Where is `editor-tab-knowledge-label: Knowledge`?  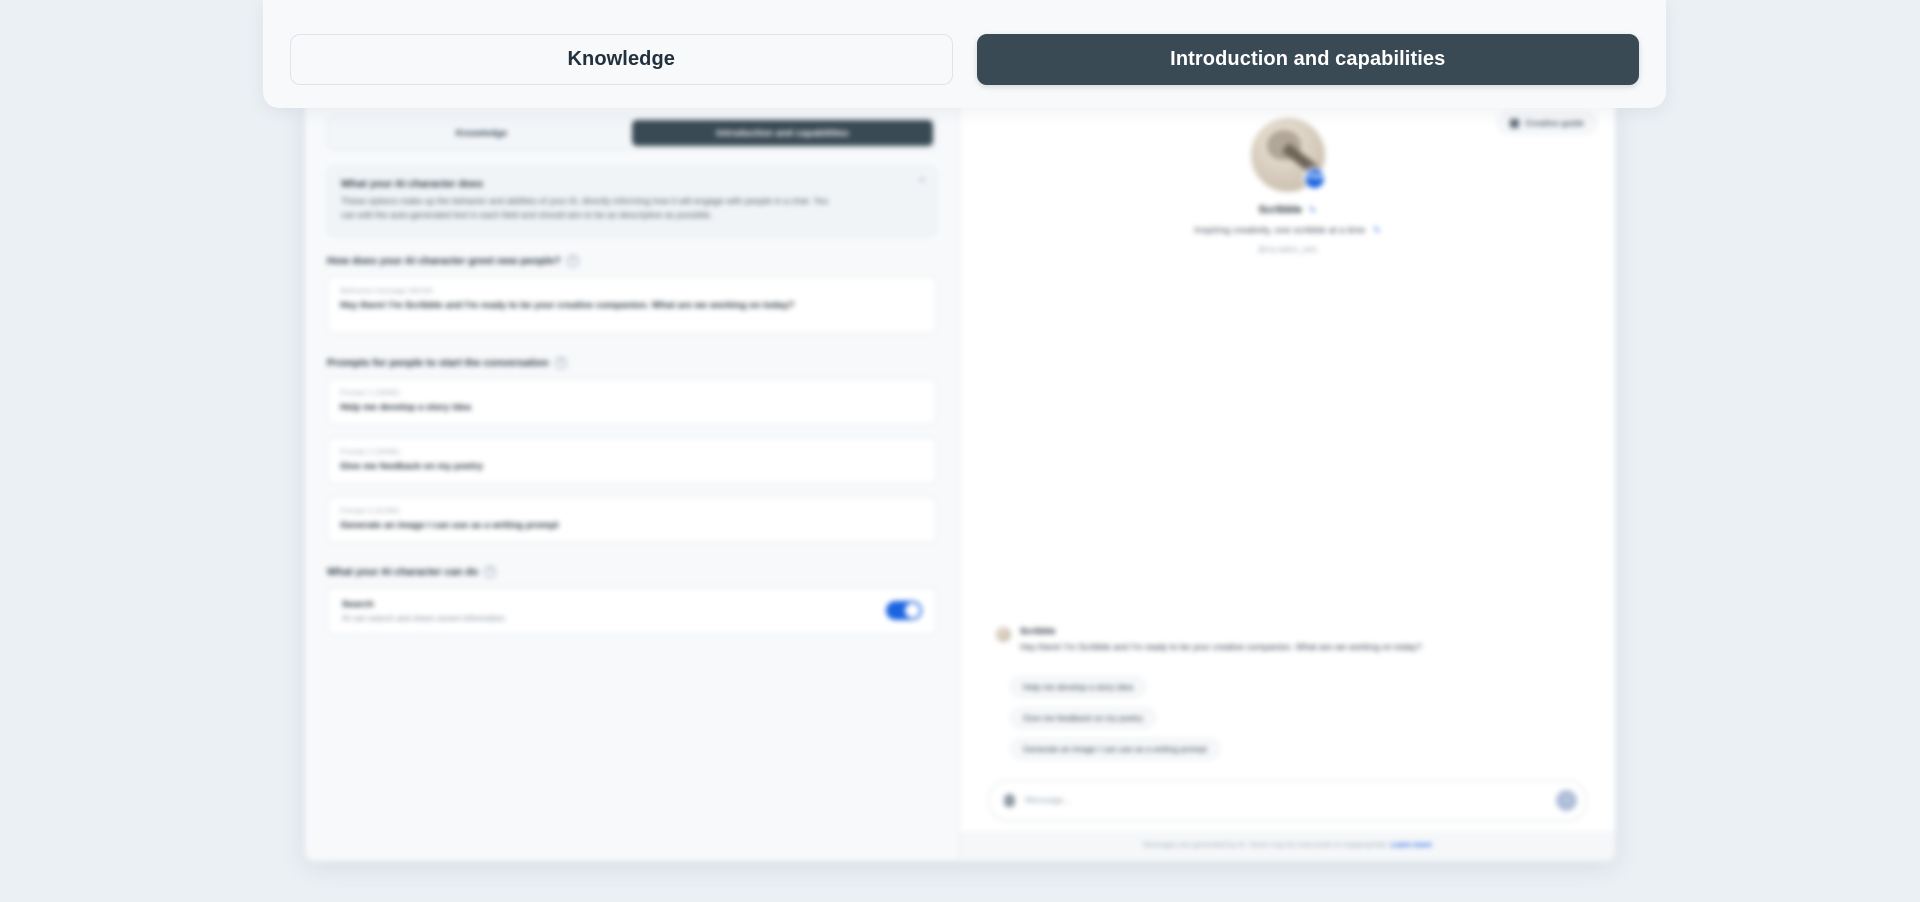
editor-tab-knowledge-label: Knowledge is located at coordinates (481, 133).